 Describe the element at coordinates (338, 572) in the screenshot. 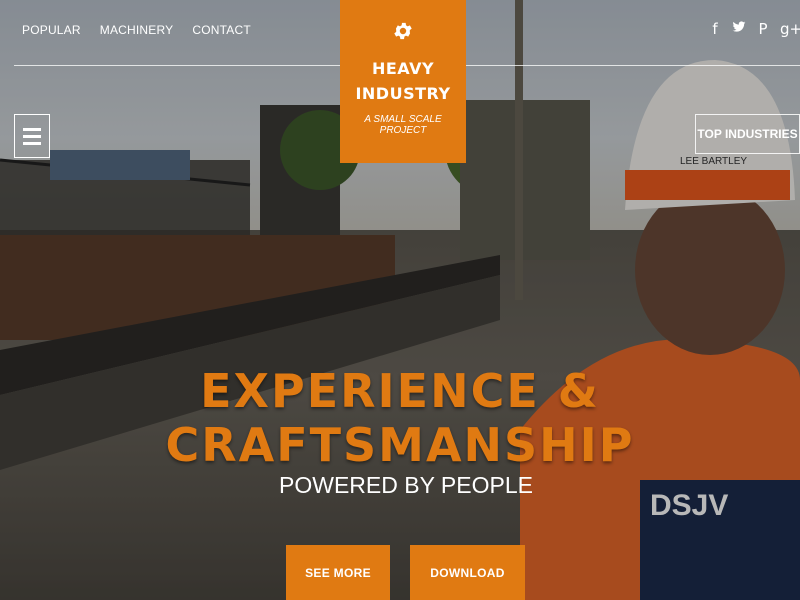

I see `see-more-button: SEE MORE` at that location.